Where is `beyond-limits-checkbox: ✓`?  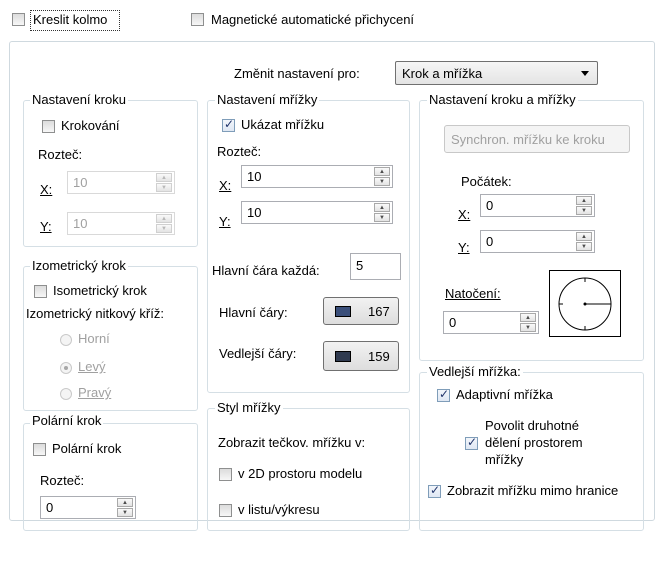
beyond-limits-checkbox: ✓ is located at coordinates (434, 490).